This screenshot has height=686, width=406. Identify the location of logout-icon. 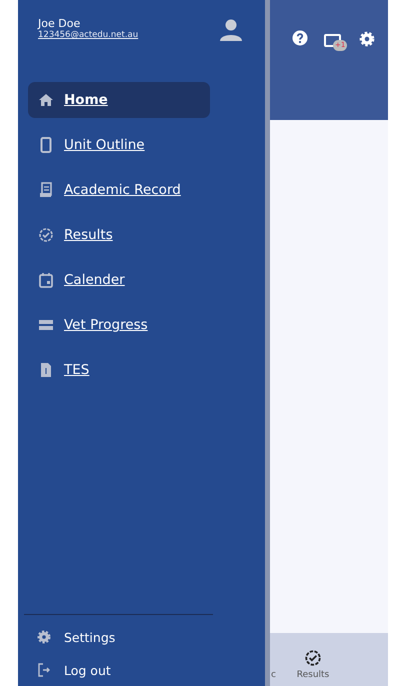
(44, 670).